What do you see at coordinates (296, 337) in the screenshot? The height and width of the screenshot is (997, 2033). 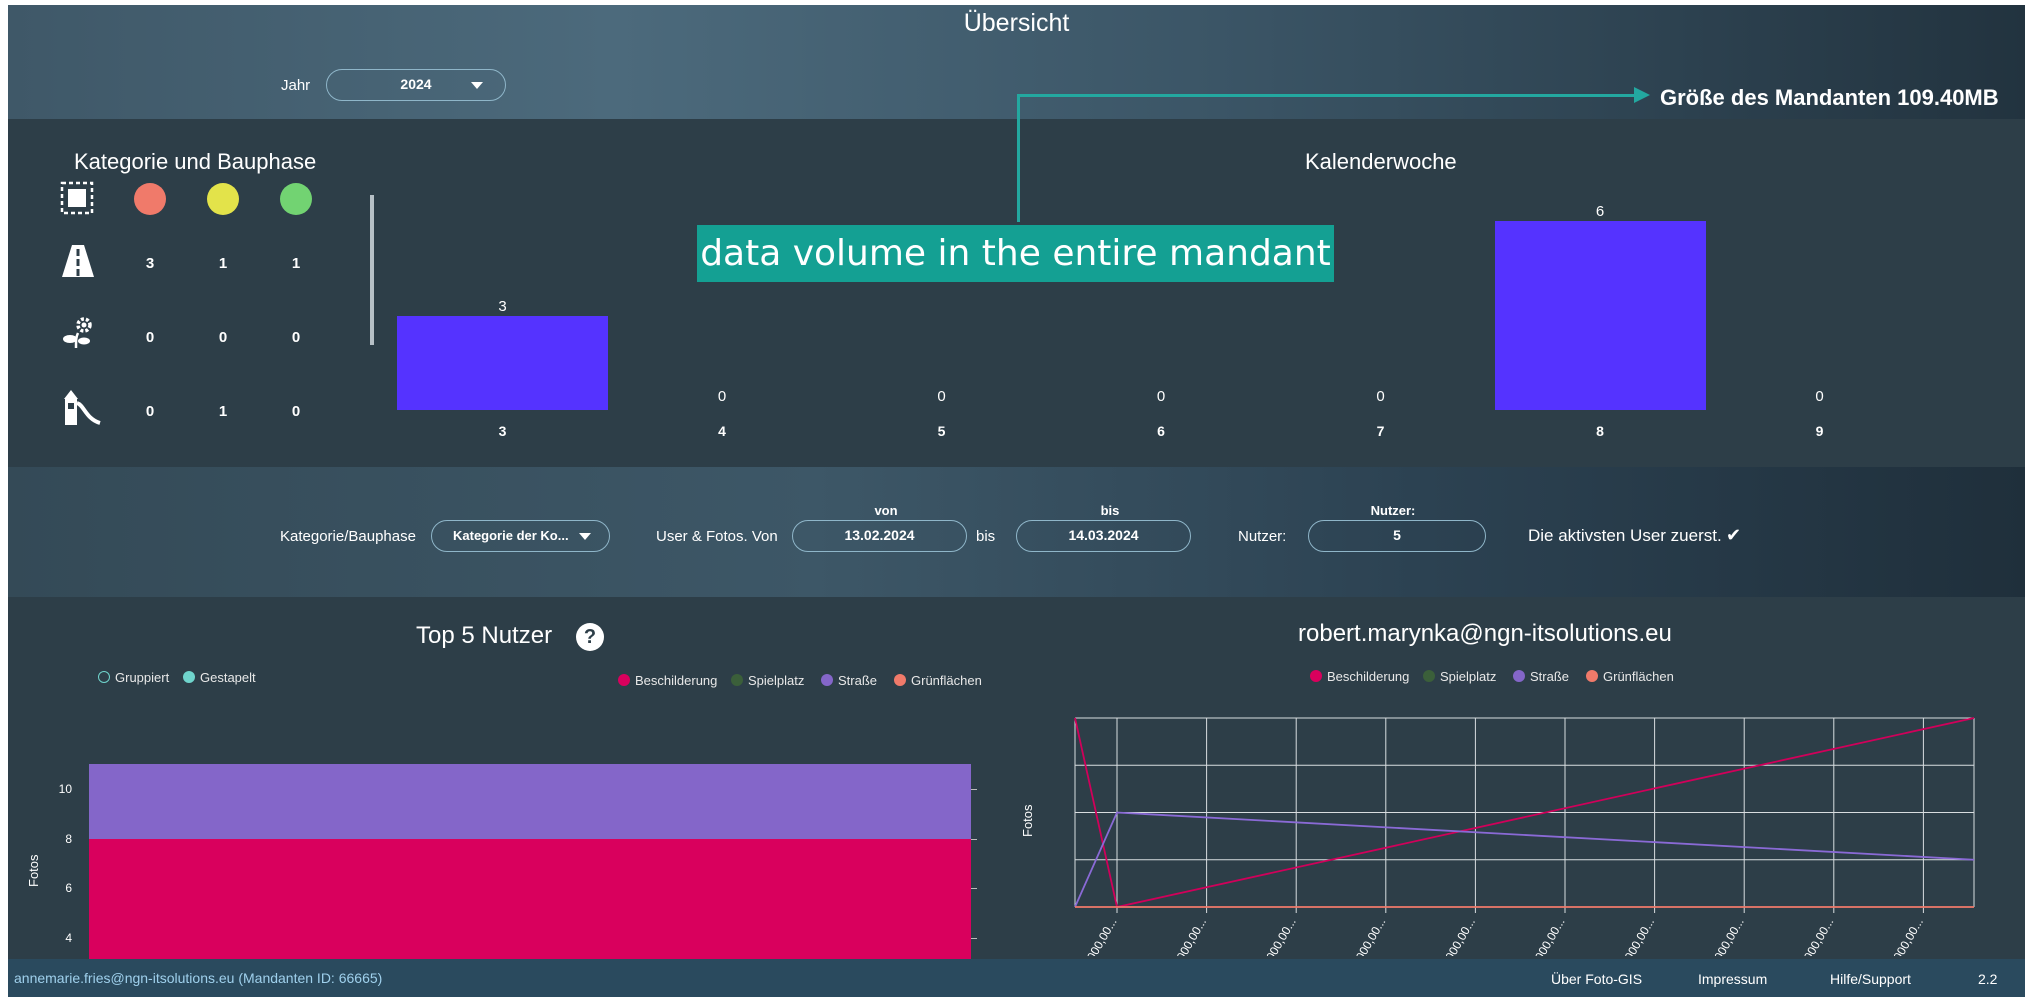 I see `count-green-green: 0` at bounding box center [296, 337].